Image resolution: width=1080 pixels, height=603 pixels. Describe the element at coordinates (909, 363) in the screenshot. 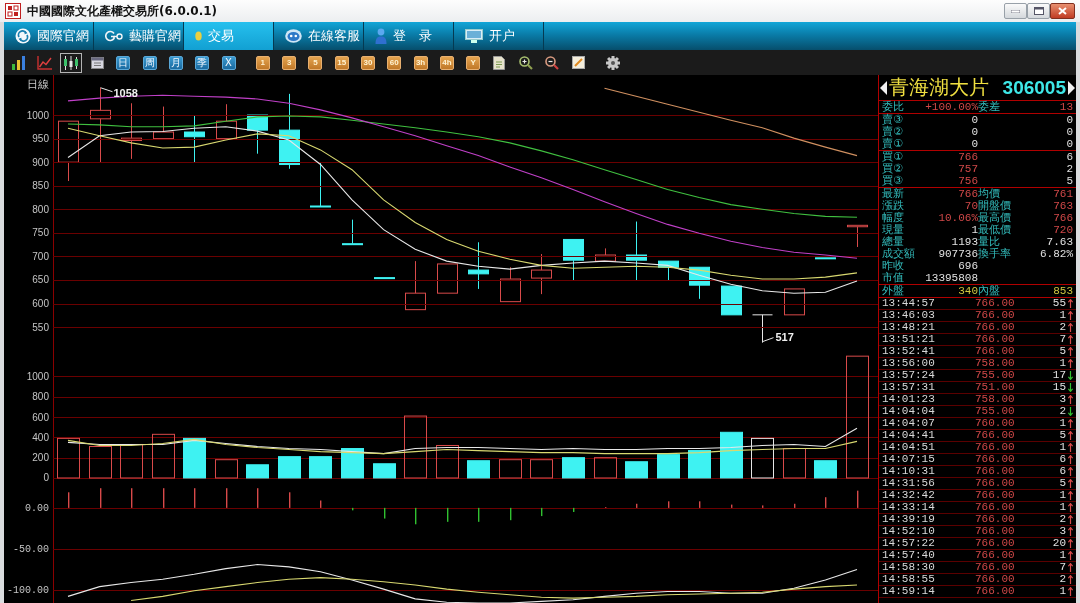

I see `trade-time: 13:56:00` at that location.